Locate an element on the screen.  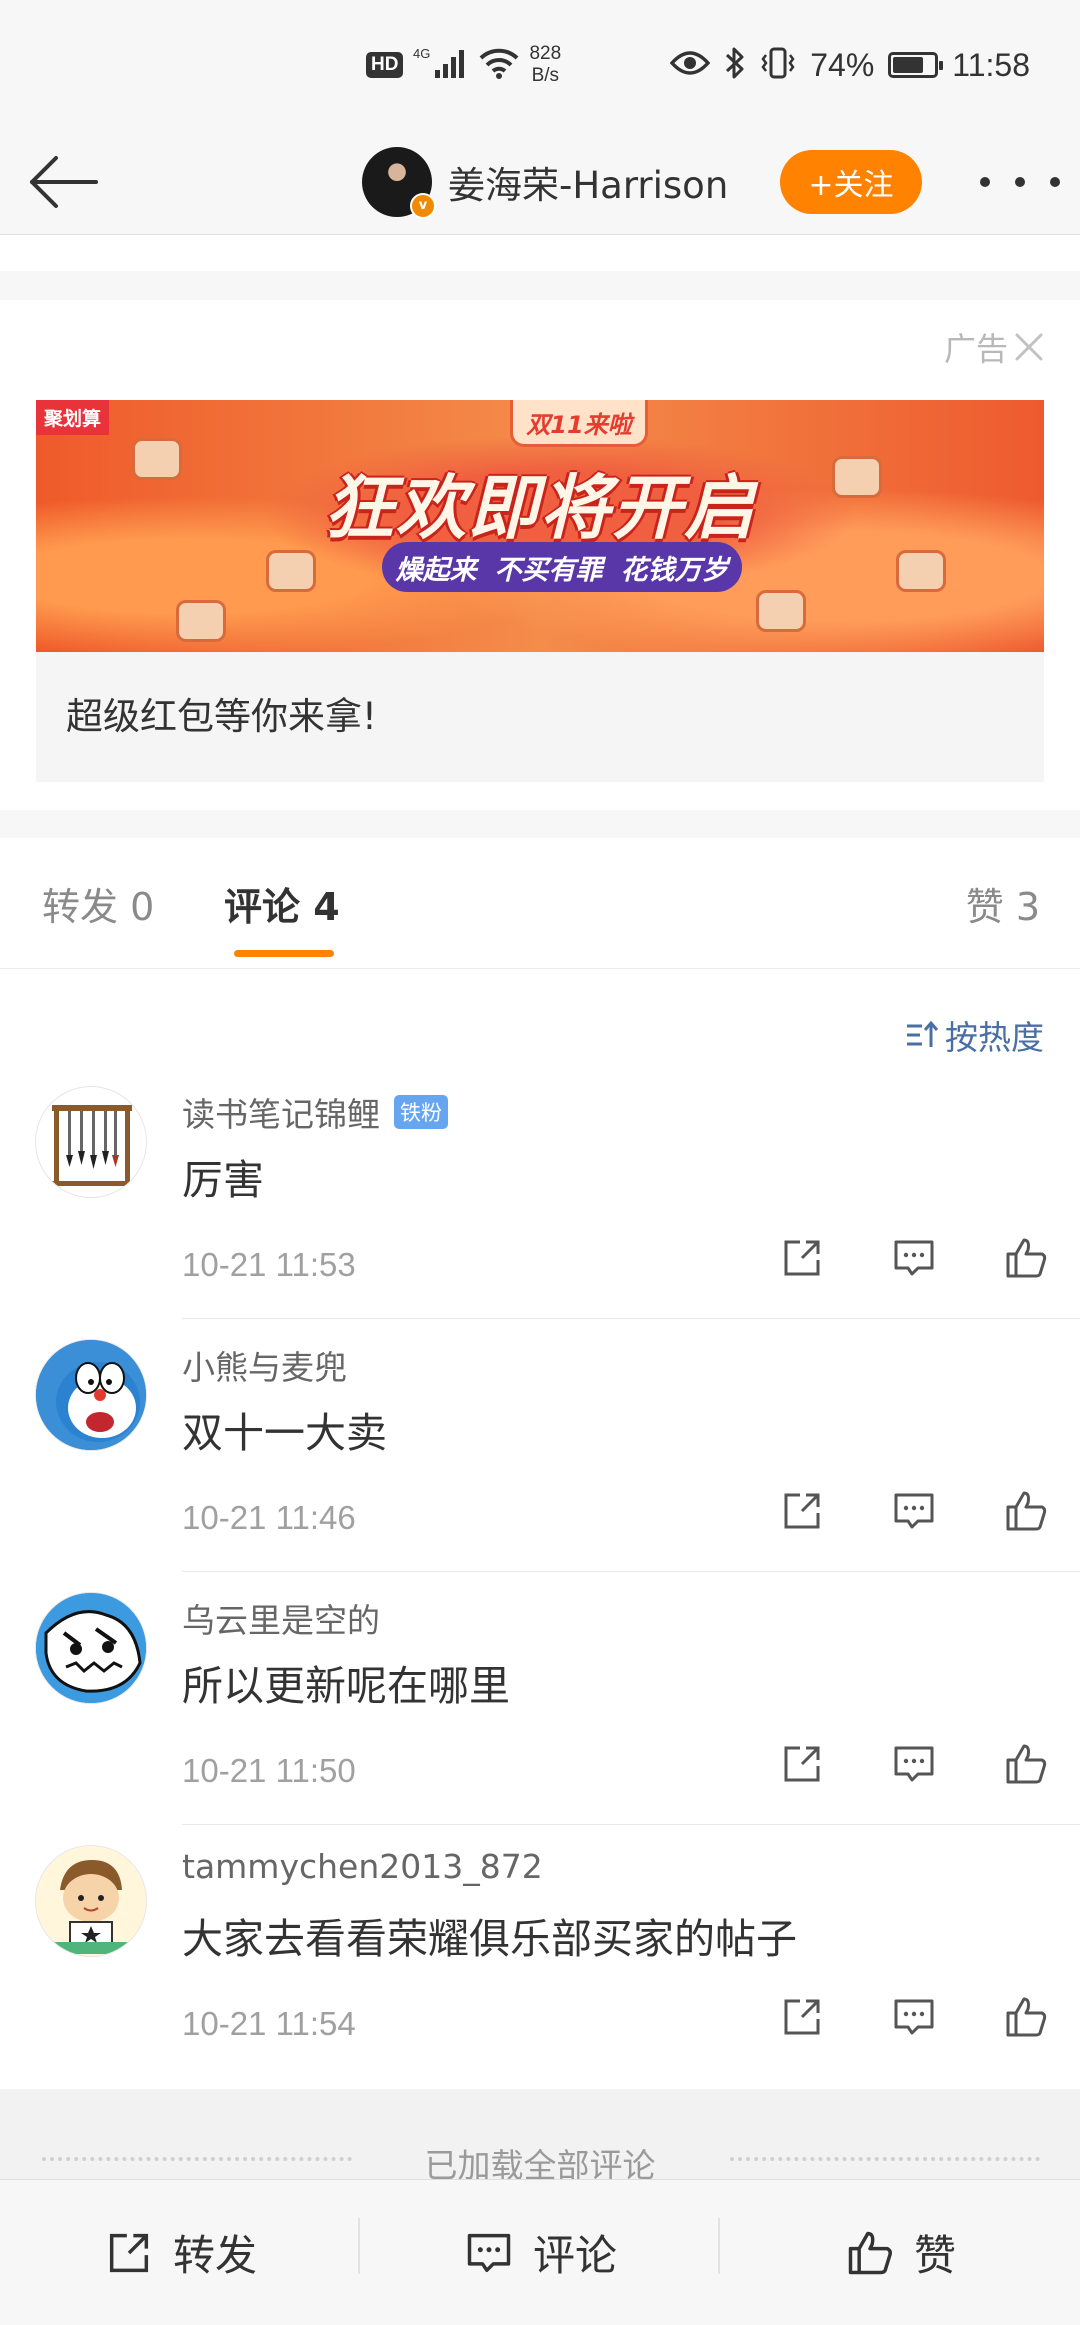
close-icon is located at coordinates (1029, 347).